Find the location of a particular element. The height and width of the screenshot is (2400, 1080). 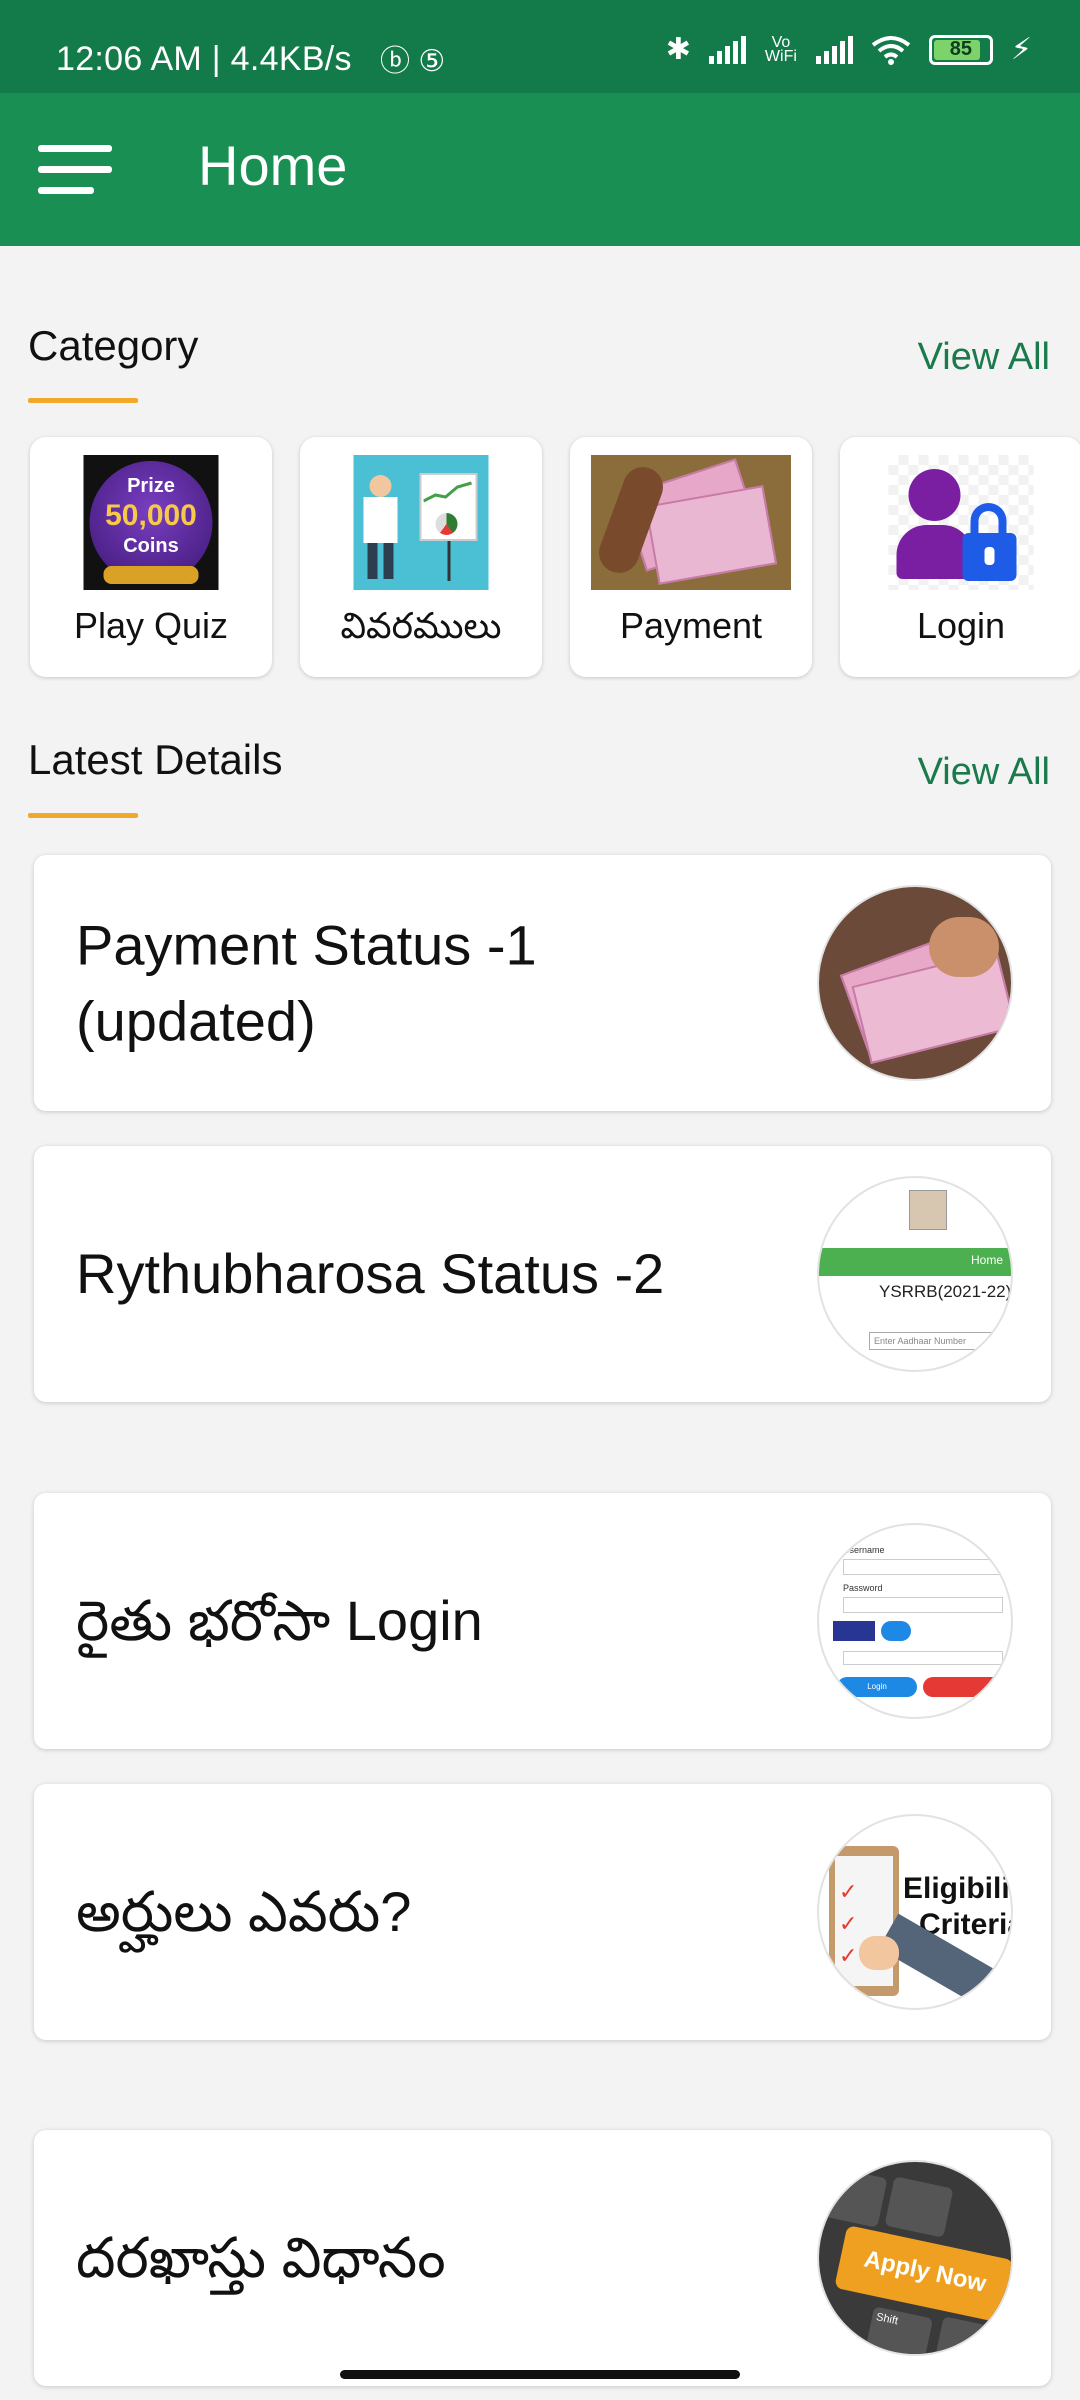

login-image-password-label: Password is located at coordinates (863, 1588).